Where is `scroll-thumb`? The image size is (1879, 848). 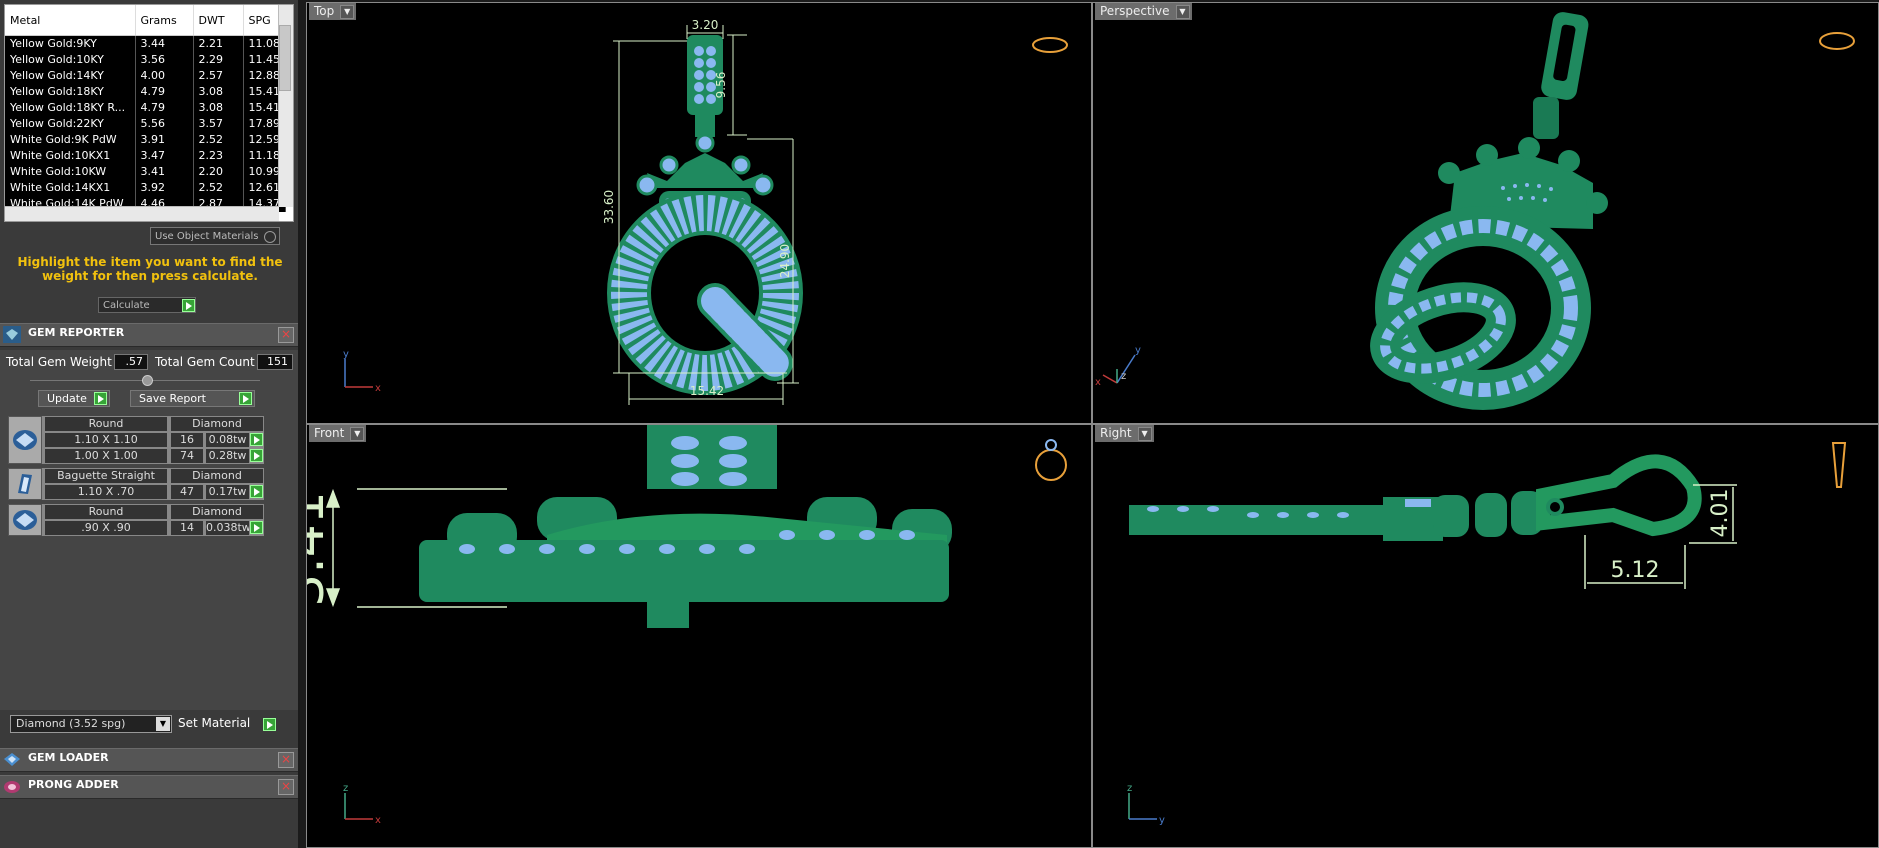 scroll-thumb is located at coordinates (285, 58).